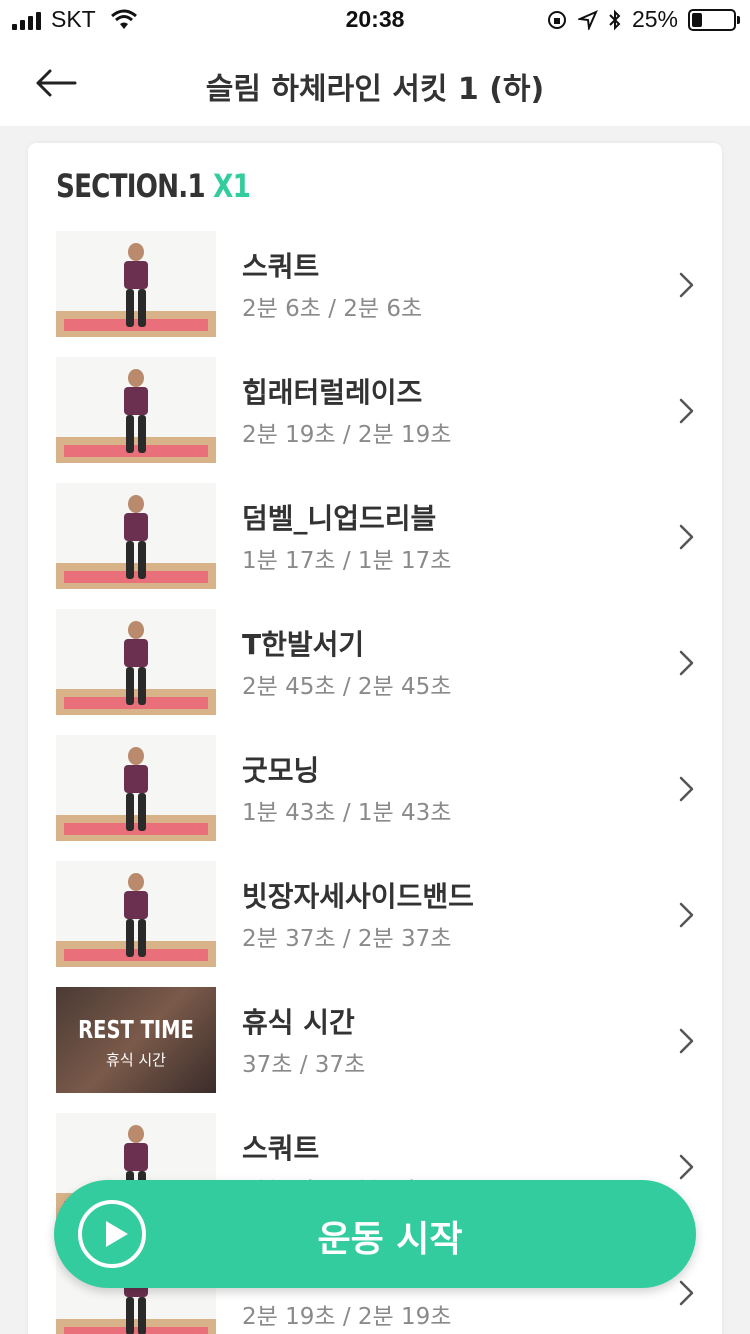 This screenshot has width=750, height=1334. I want to click on exercise-name: 굿모닝, so click(281, 770).